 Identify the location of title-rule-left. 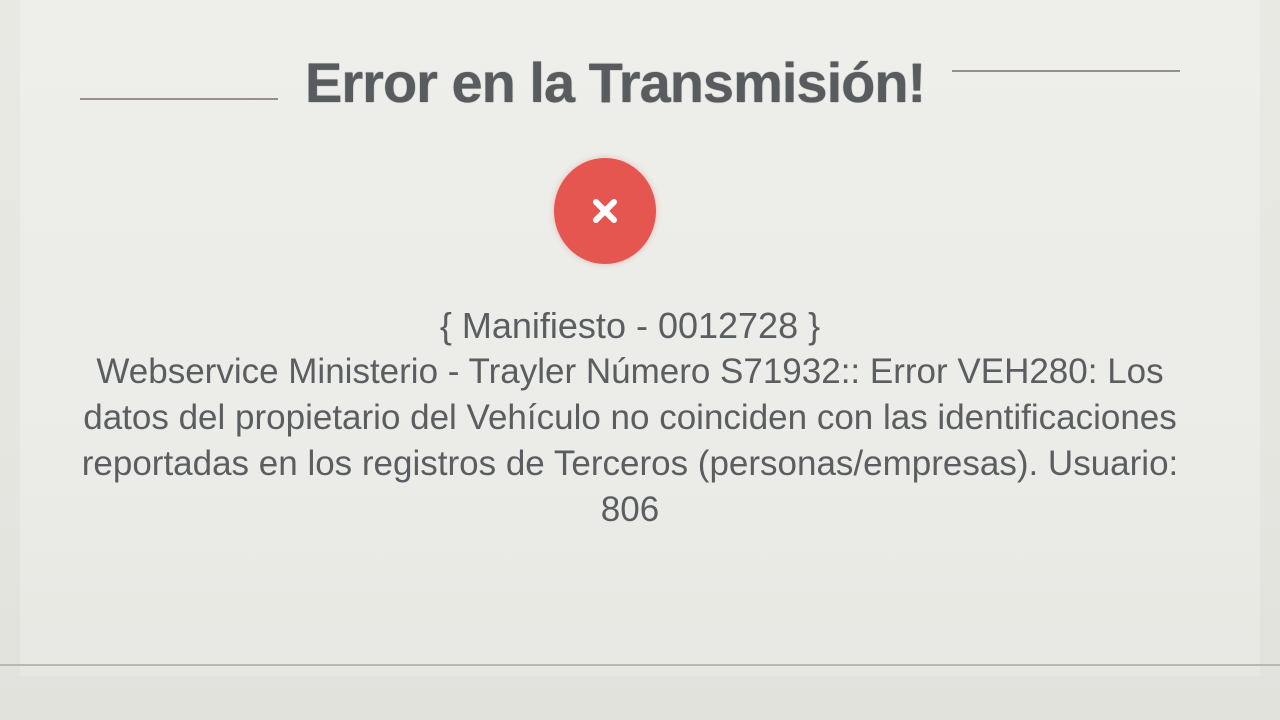
(179, 99).